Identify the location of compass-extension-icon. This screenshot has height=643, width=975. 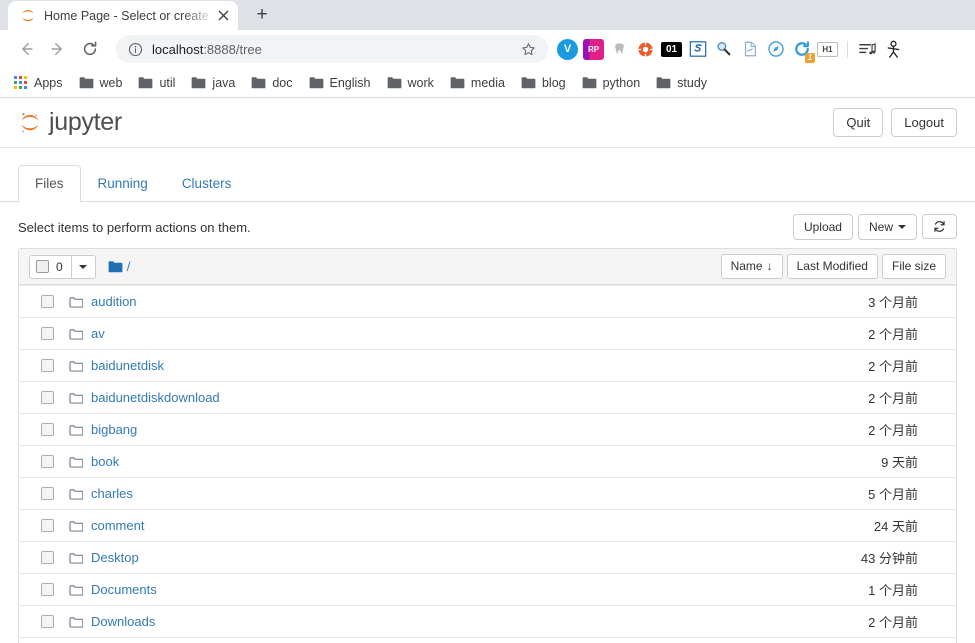
(775, 49).